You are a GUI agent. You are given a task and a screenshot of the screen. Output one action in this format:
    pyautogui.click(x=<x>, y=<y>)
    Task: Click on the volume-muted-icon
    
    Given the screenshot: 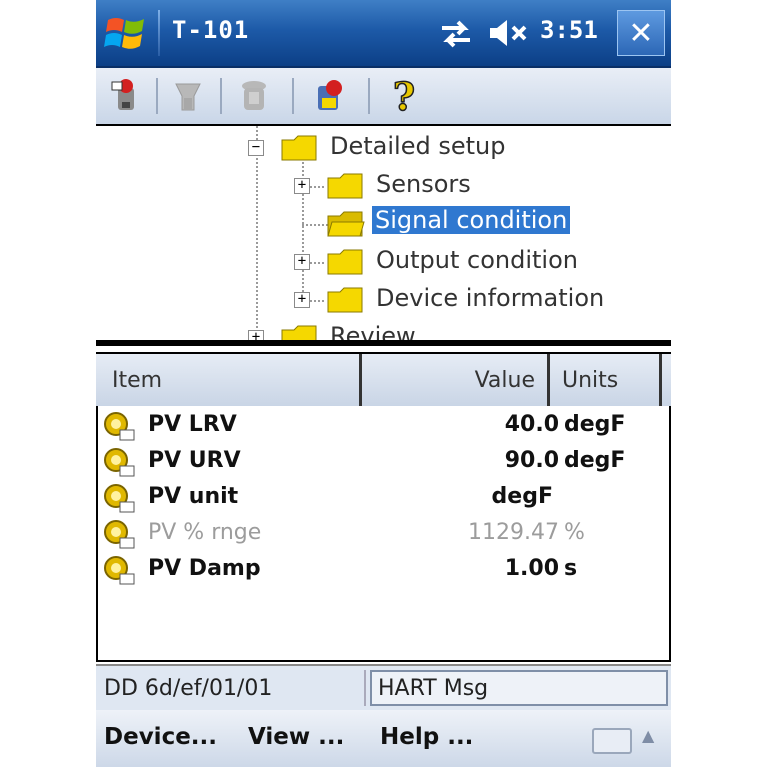 What is the action you would take?
    pyautogui.click(x=510, y=35)
    